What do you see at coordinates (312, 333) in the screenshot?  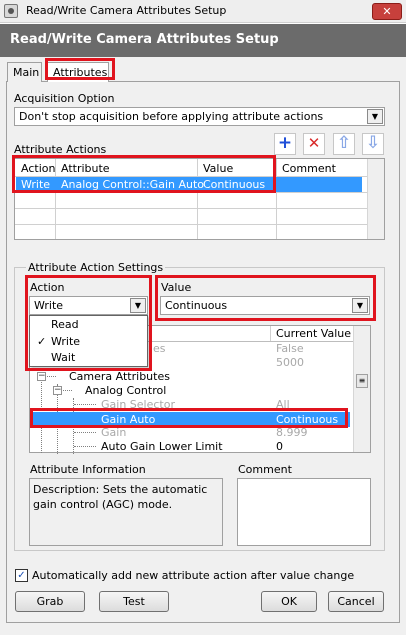 I see `current-value-header: Current Value` at bounding box center [312, 333].